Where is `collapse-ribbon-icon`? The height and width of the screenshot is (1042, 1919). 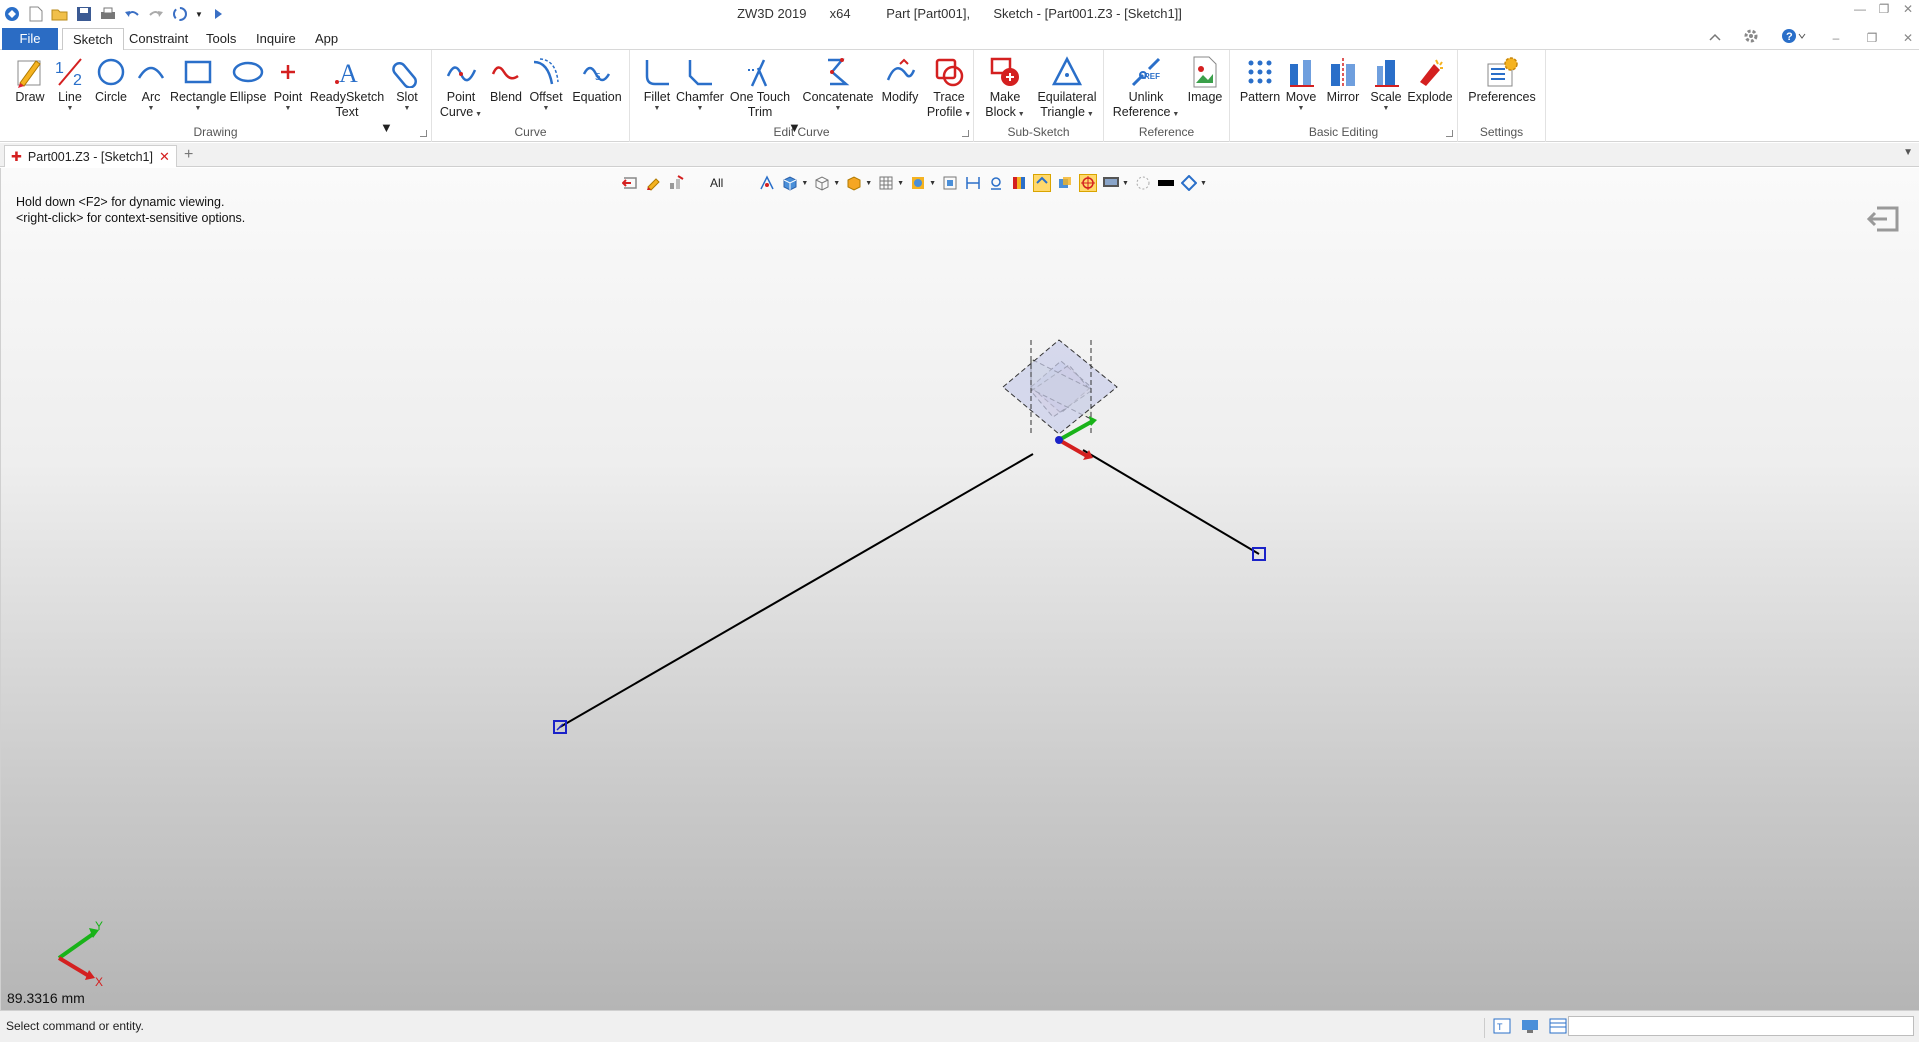 collapse-ribbon-icon is located at coordinates (1715, 37).